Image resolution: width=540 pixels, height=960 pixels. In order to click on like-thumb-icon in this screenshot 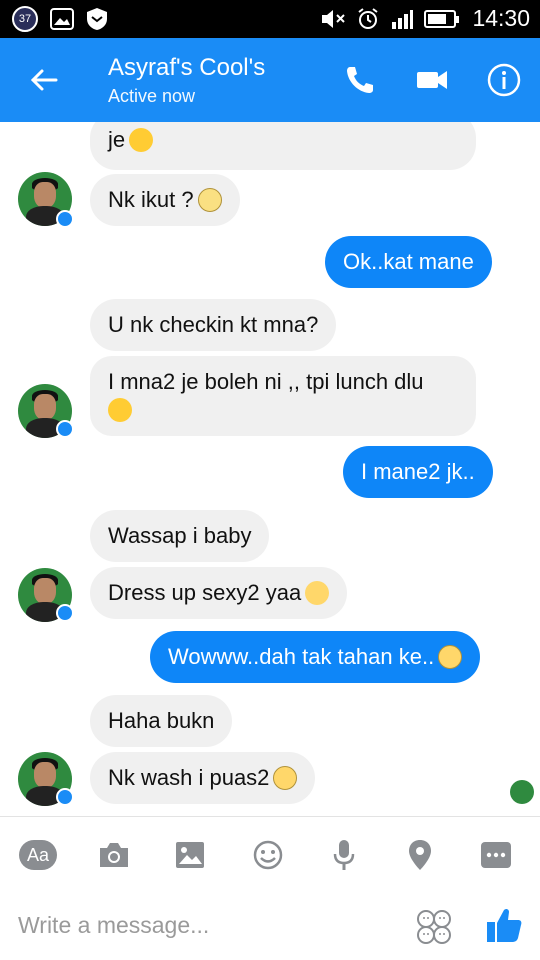, I will do `click(504, 925)`.